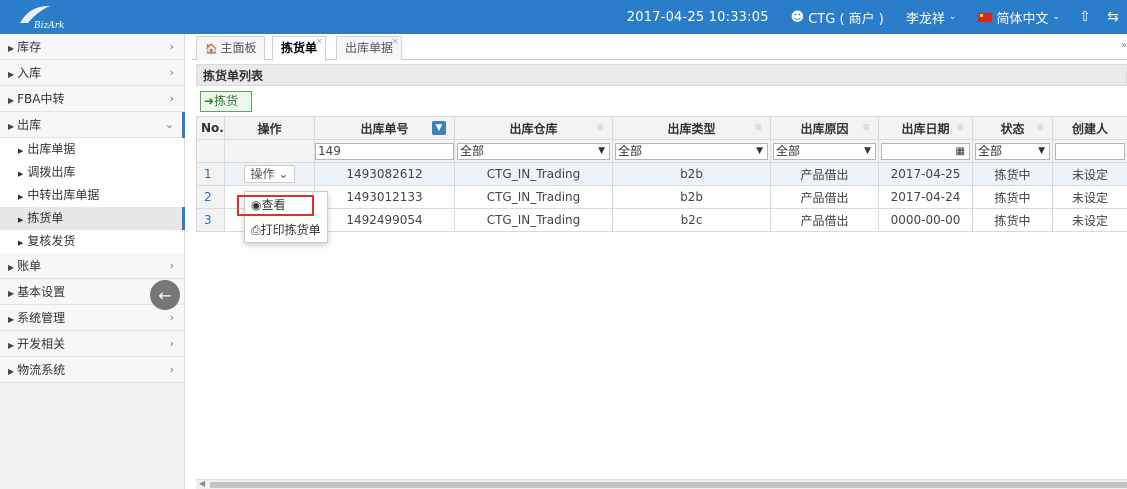 The image size is (1127, 489). I want to click on sidebar-item-billing: ▶ 账单 ›, so click(92, 266).